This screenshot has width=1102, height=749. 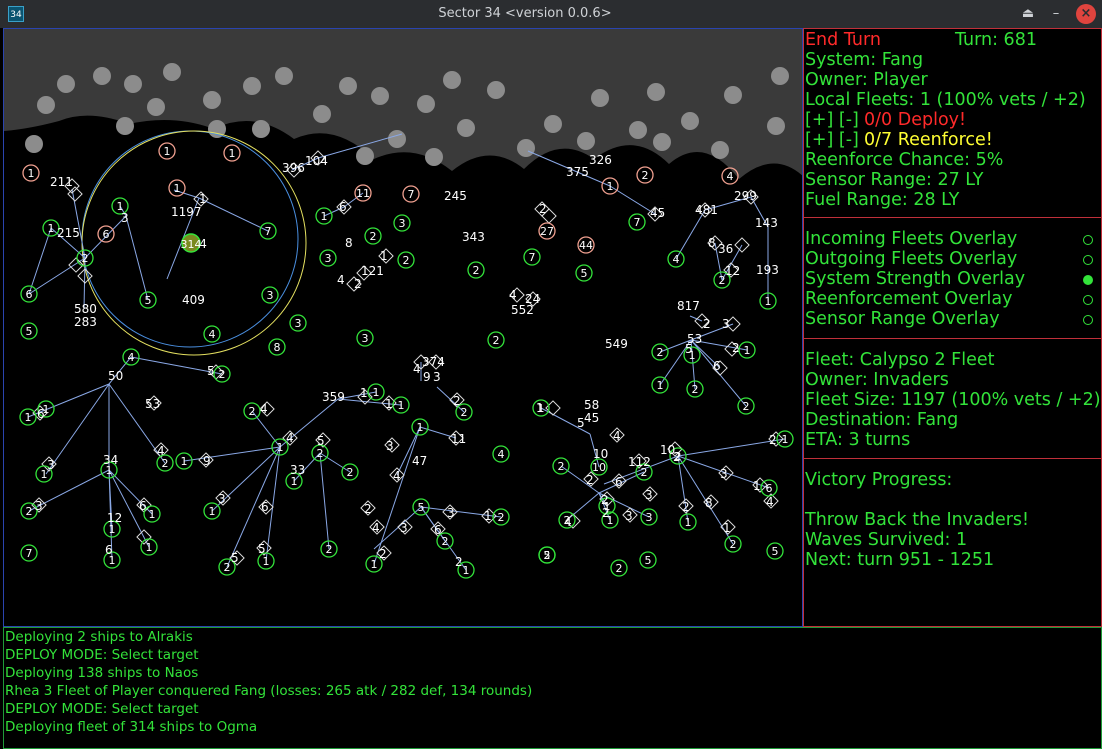 What do you see at coordinates (102, 673) in the screenshot?
I see `log-line: Deploying 138 ships to Naos` at bounding box center [102, 673].